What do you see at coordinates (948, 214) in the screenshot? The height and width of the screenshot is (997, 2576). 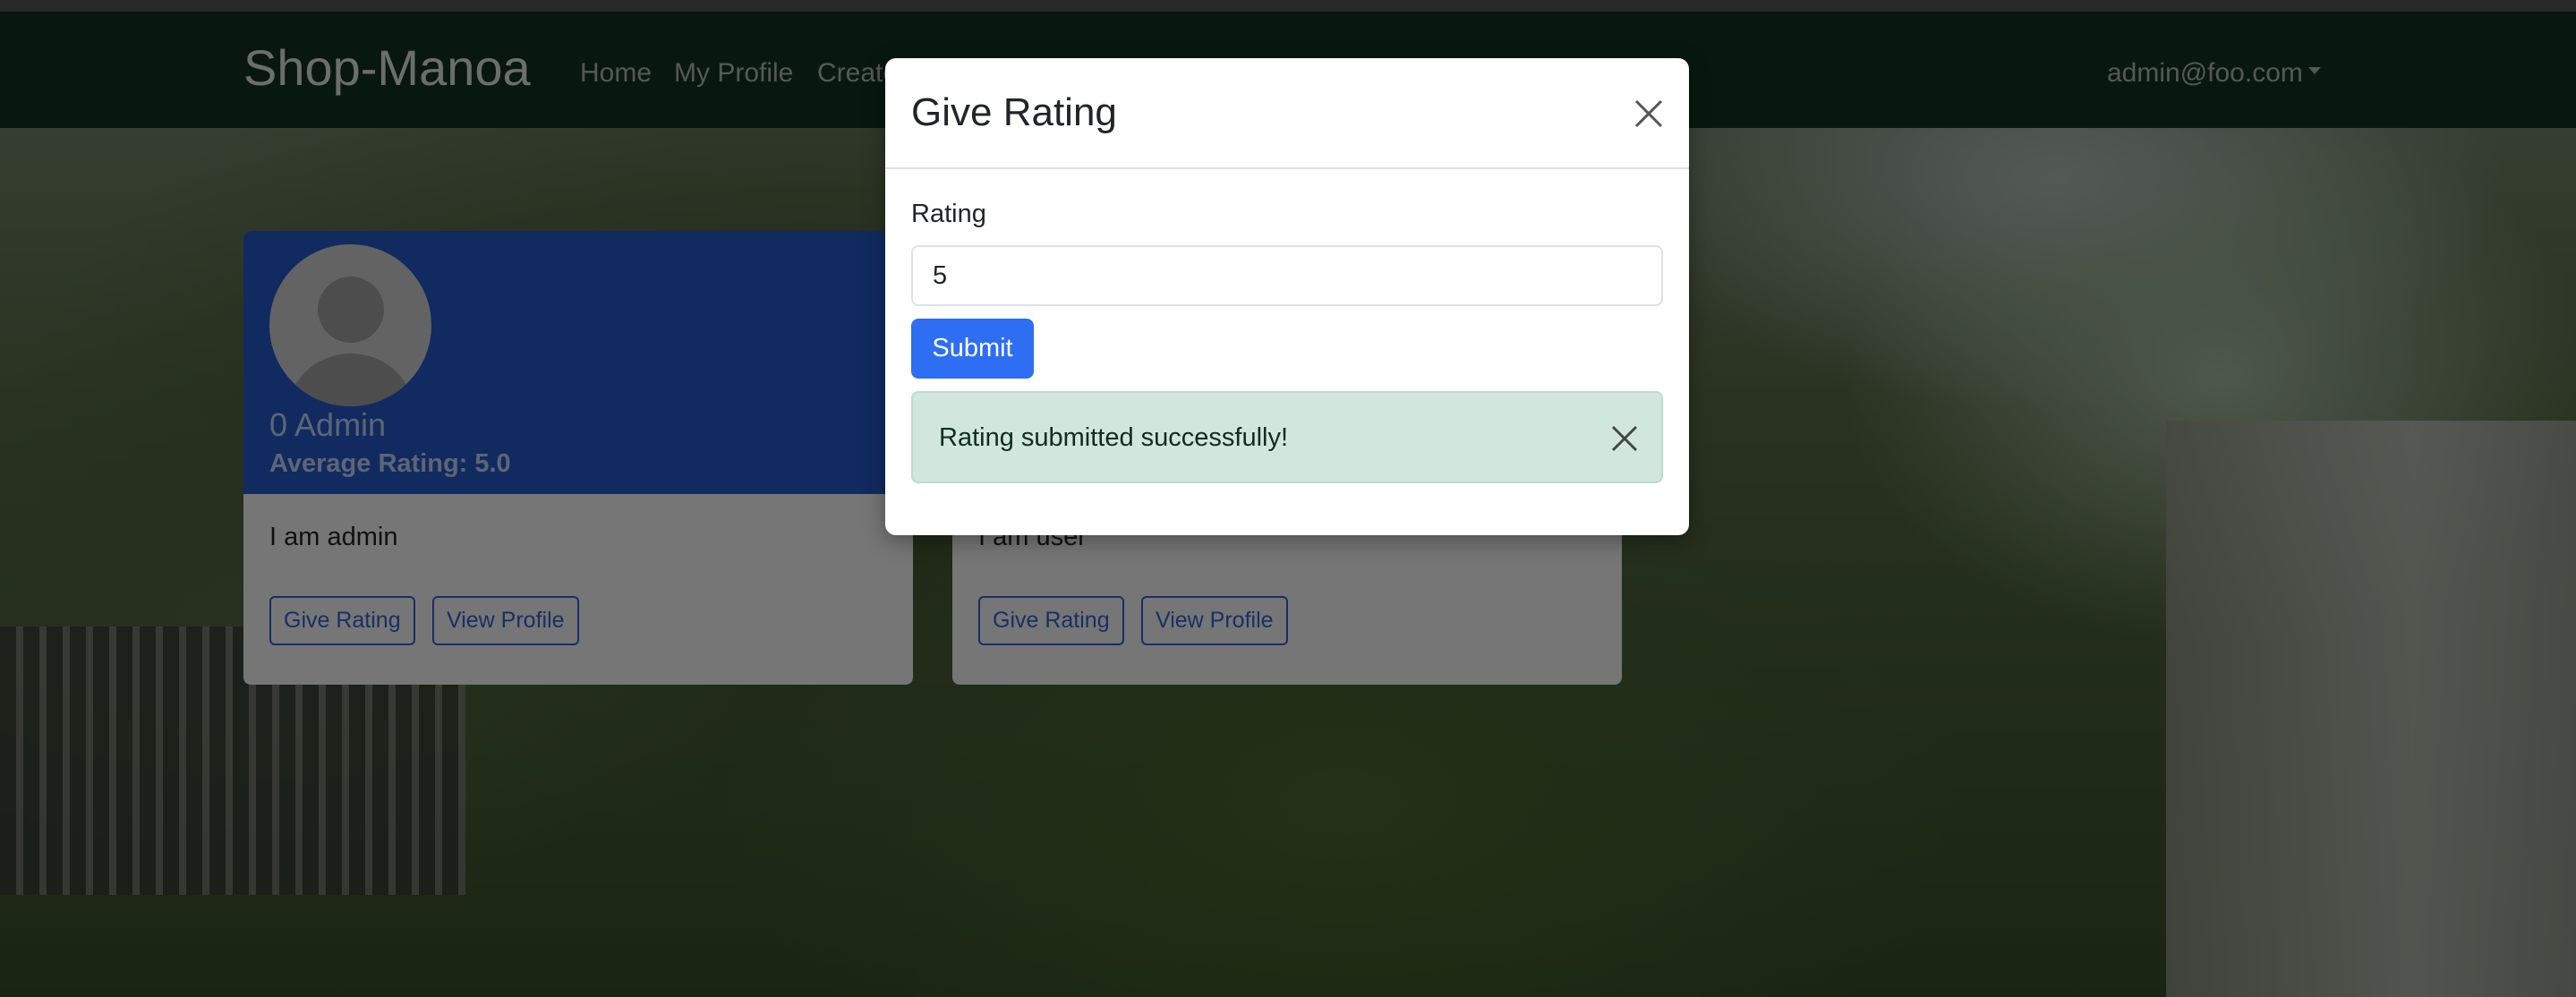 I see `rating-label: Rating` at bounding box center [948, 214].